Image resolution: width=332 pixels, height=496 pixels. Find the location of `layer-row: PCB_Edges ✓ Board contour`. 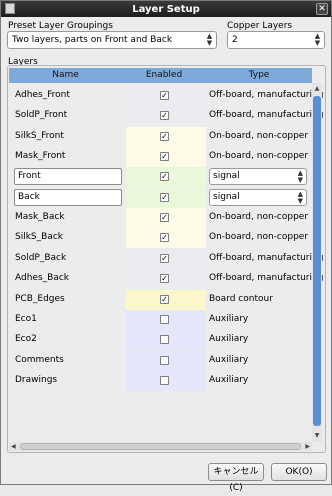

layer-row: PCB_Edges ✓ Board contour is located at coordinates (160, 299).